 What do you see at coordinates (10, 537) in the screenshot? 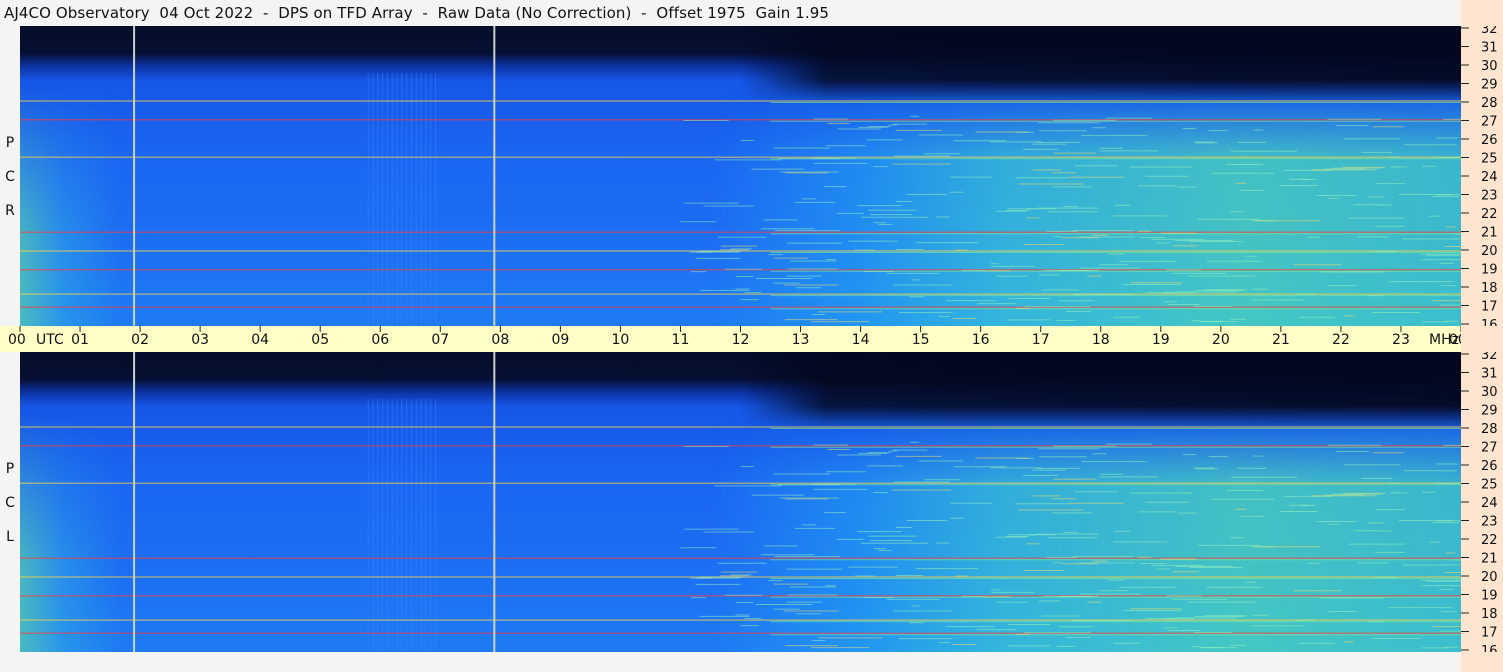
I see `lcp-label-letter: L` at bounding box center [10, 537].